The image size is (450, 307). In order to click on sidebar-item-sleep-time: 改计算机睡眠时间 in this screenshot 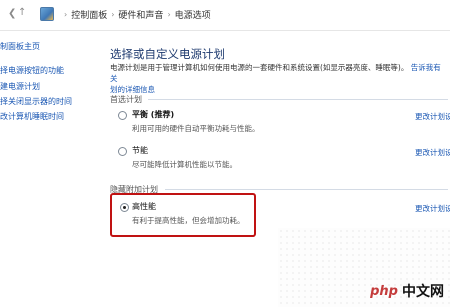, I will do `click(32, 117)`.